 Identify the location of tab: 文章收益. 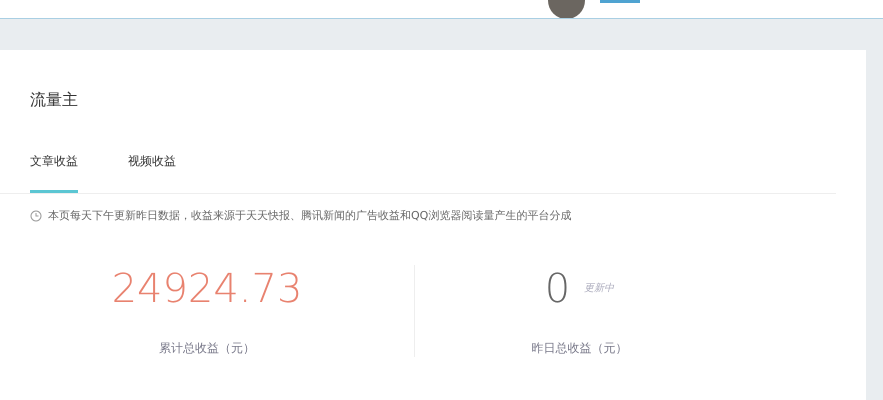
(54, 172).